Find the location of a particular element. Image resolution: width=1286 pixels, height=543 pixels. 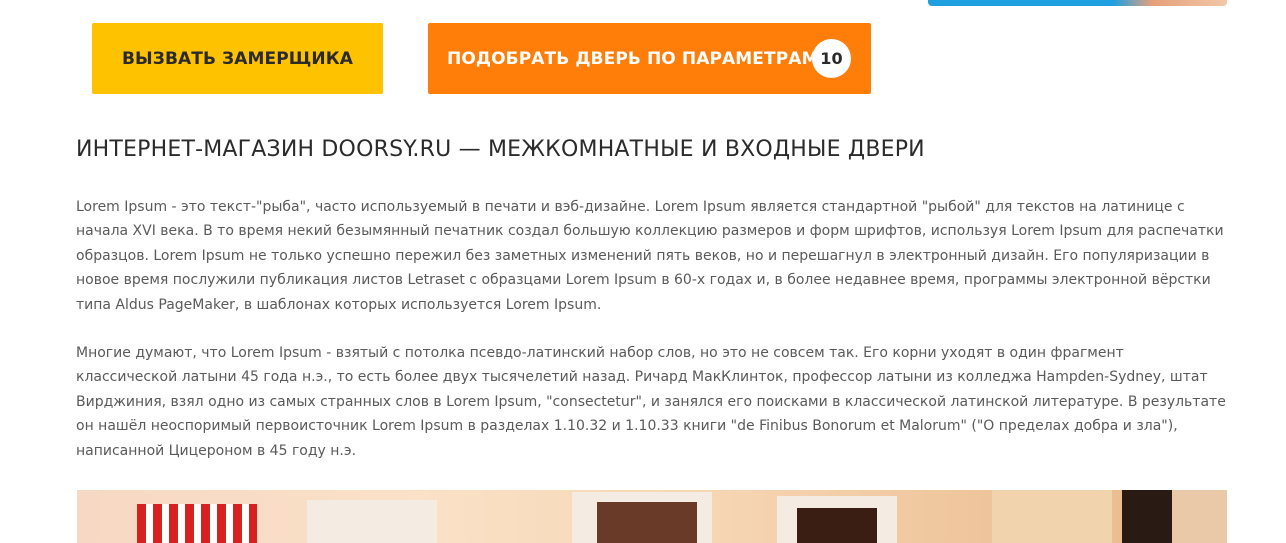

pick-door-count-badge: 10 is located at coordinates (831, 58).